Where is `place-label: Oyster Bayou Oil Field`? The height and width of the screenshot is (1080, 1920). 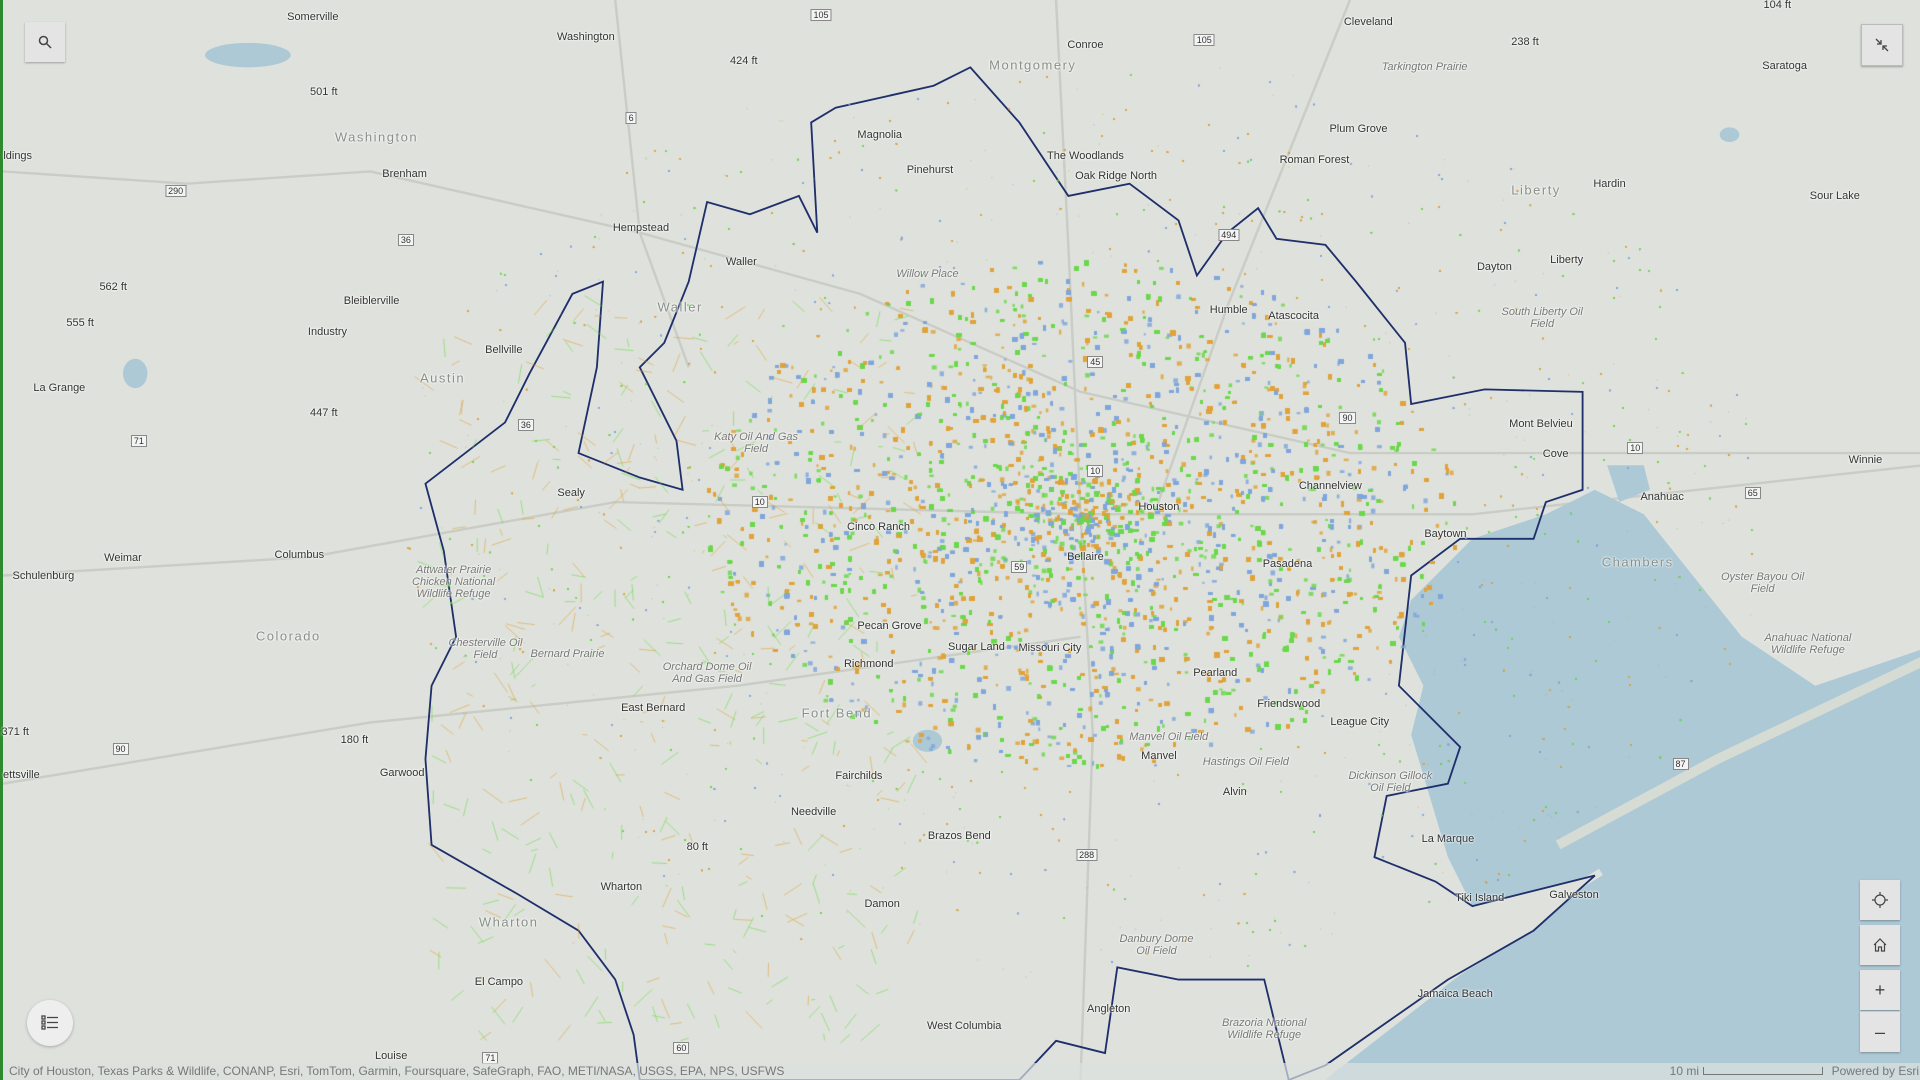
place-label: Oyster Bayou Oil Field is located at coordinates (1763, 582).